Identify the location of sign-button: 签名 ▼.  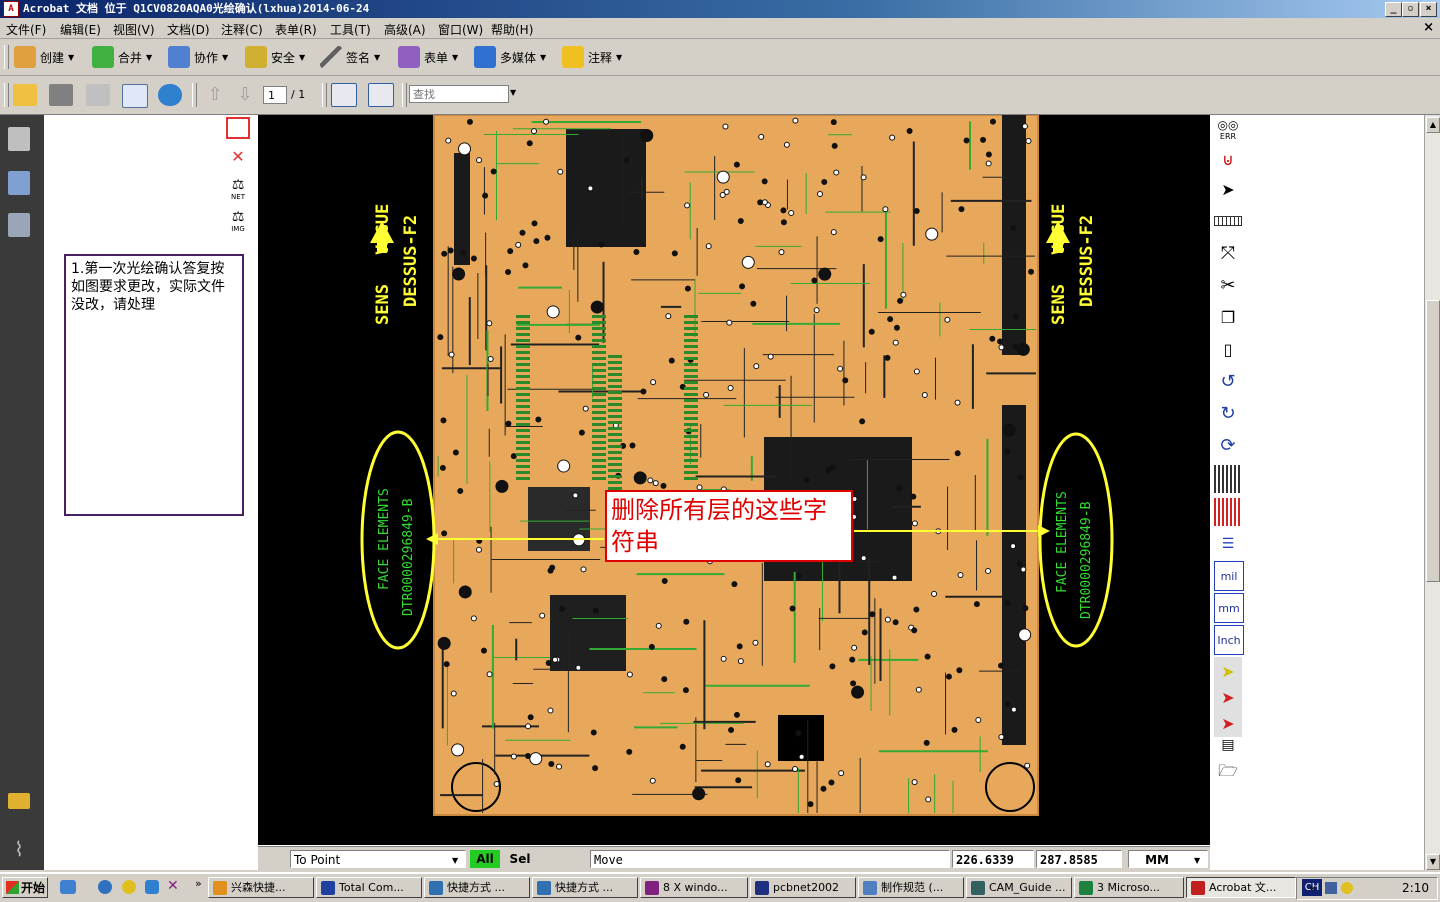
(350, 57).